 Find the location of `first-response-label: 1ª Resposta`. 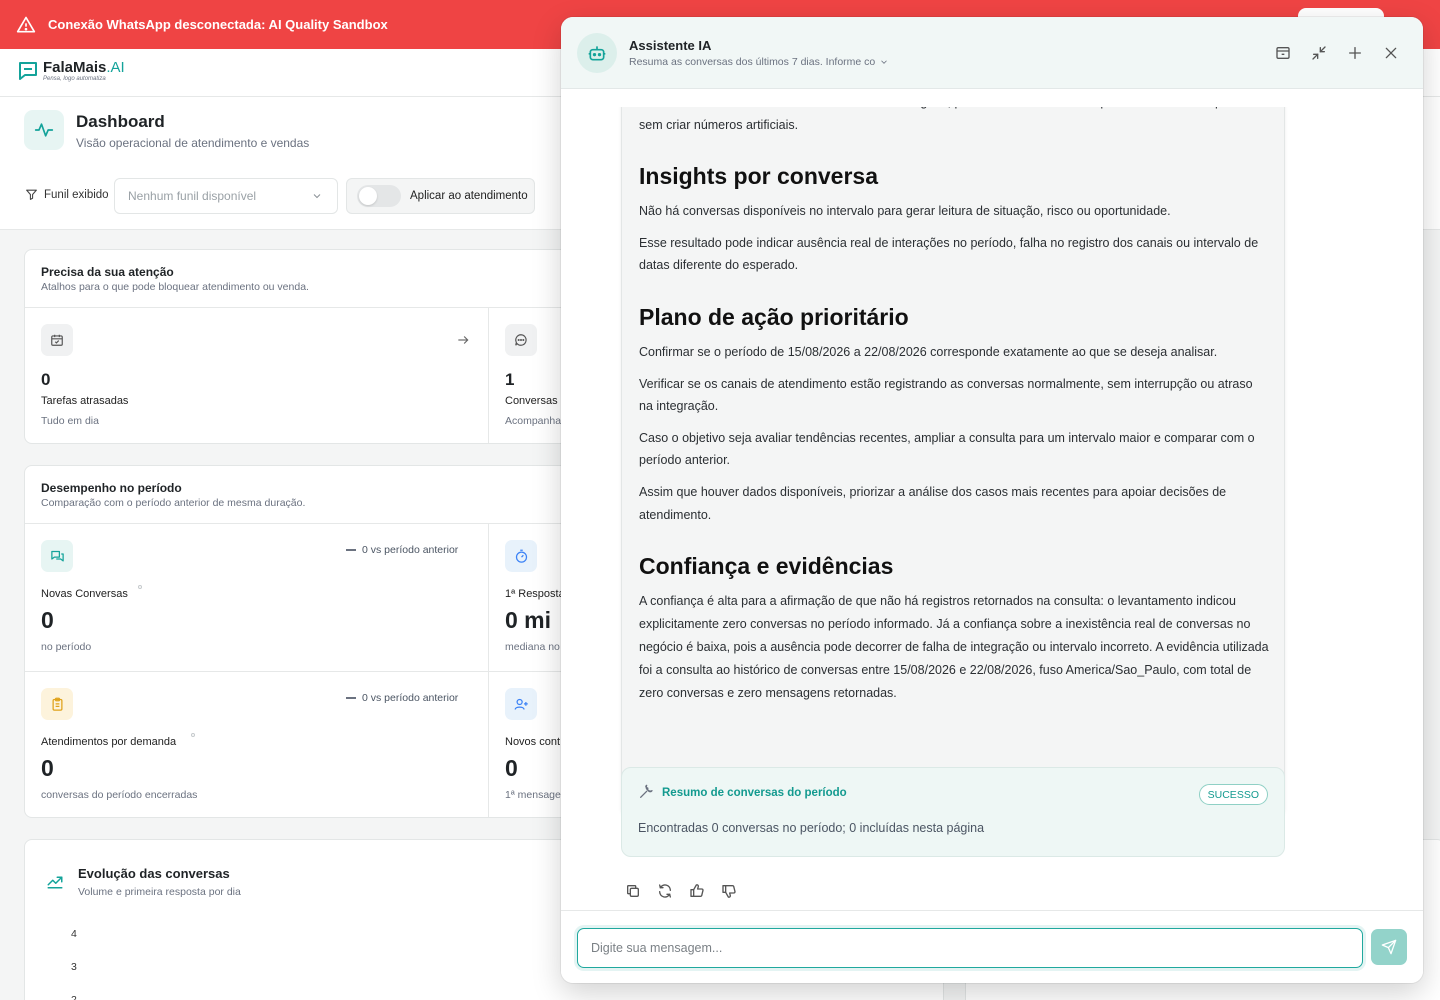

first-response-label: 1ª Resposta is located at coordinates (535, 594).